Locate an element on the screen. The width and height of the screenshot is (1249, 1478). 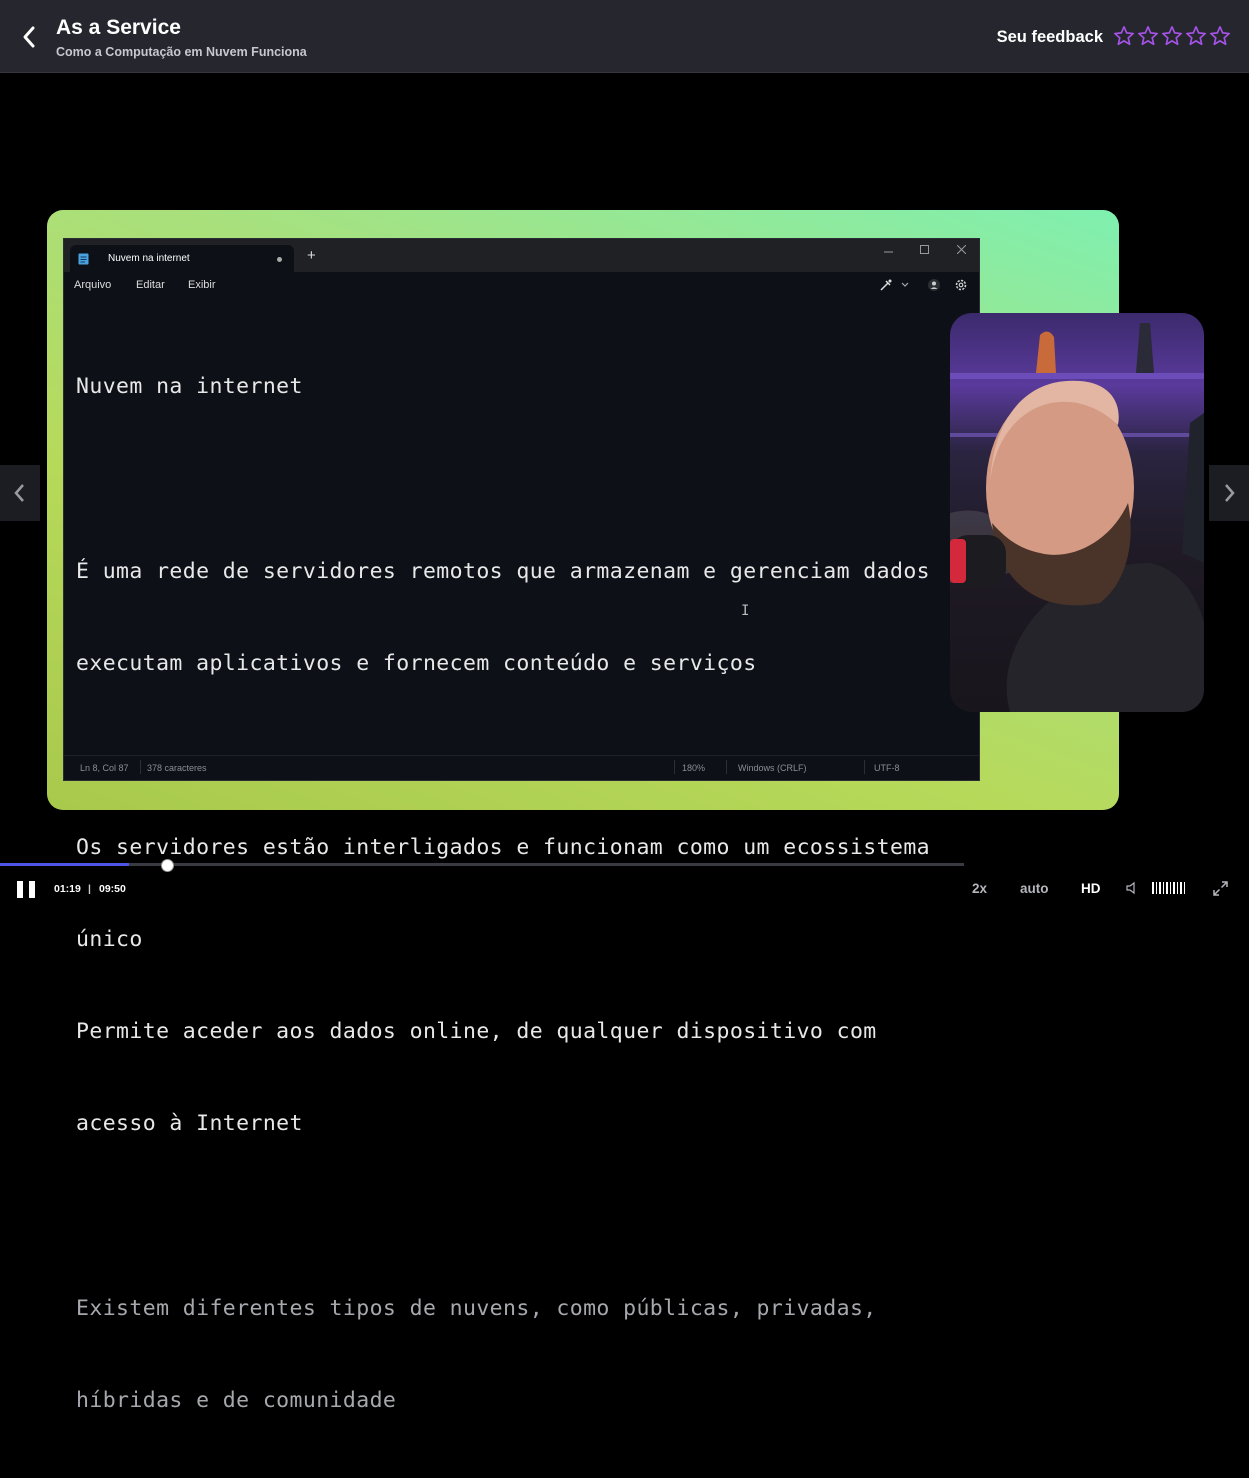
content-line: único is located at coordinates (109, 940).